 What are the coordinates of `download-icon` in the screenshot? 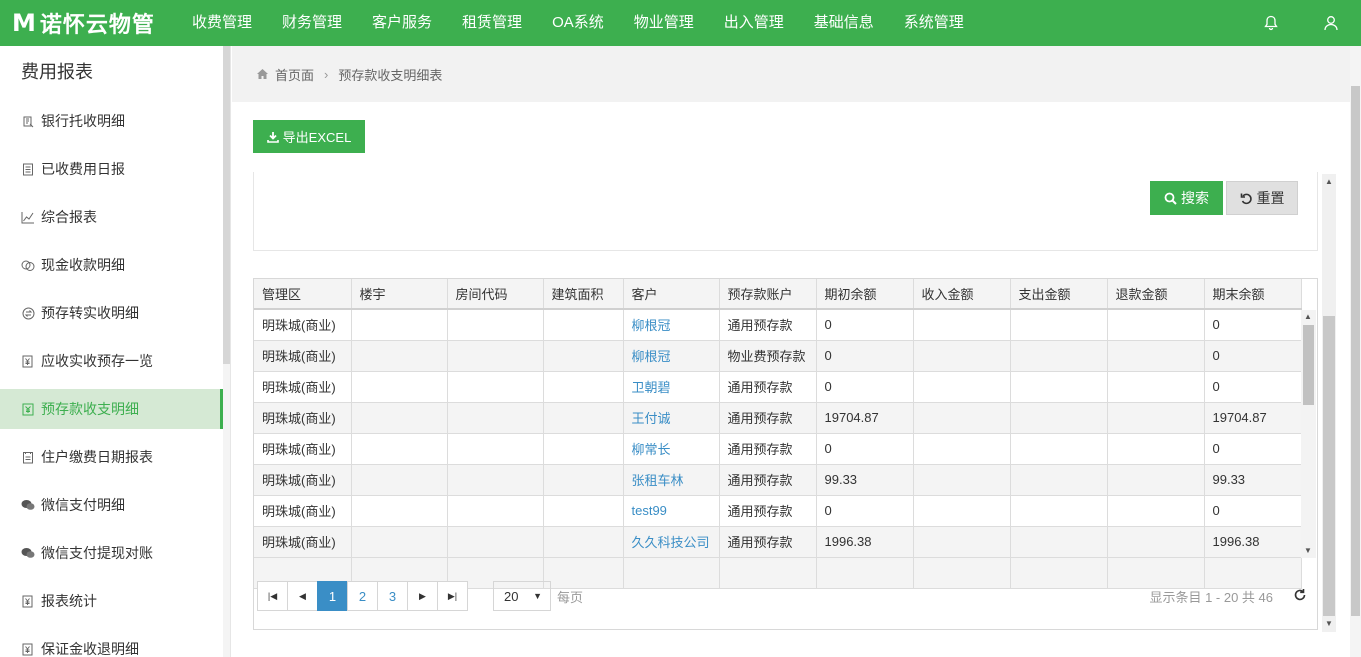 It's located at (272, 137).